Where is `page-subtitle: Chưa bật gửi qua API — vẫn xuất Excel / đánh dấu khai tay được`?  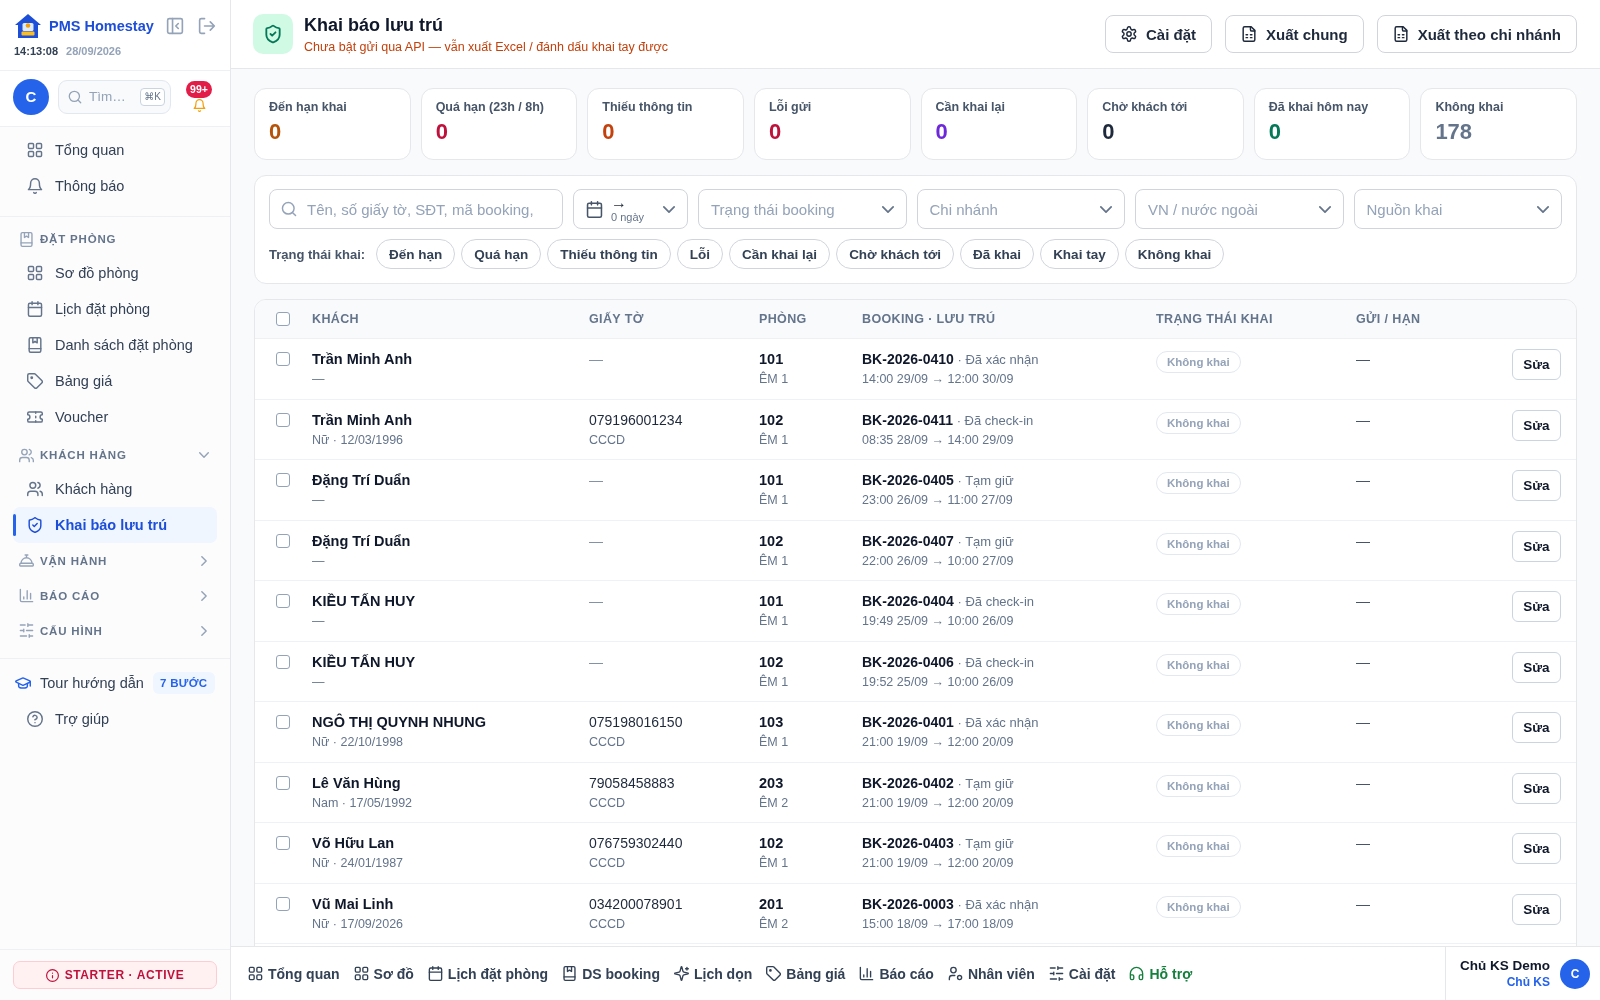
page-subtitle: Chưa bật gửi qua API — vẫn xuất Excel / đánh dấu khai tay được is located at coordinates (486, 46).